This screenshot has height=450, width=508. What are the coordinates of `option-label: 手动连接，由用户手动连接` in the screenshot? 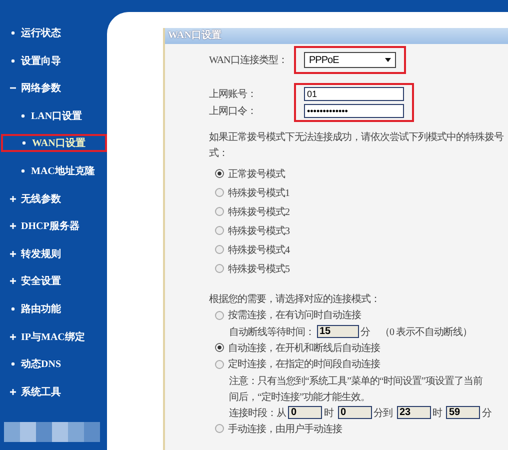 It's located at (285, 429).